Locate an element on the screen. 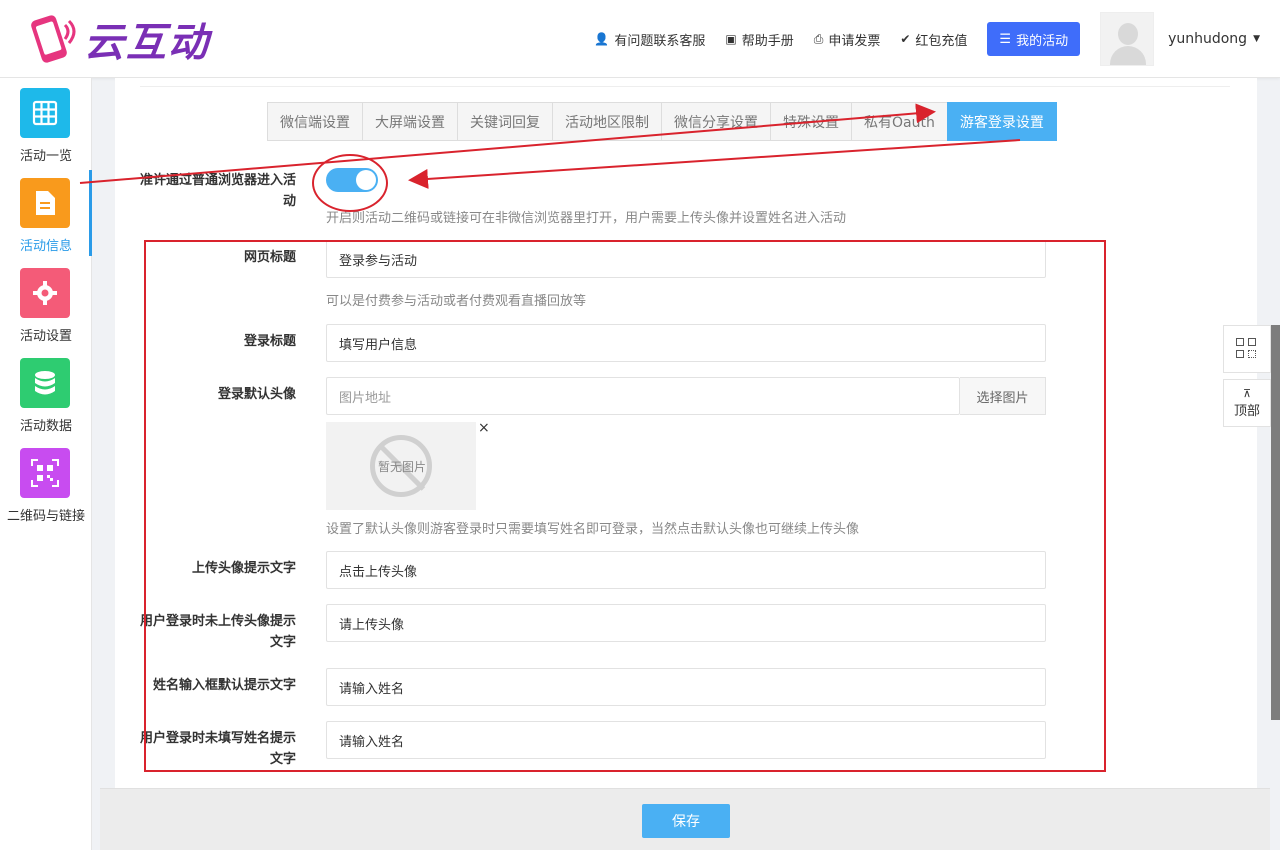 The image size is (1280, 850). sidebar-item-overview: 活动一览 is located at coordinates (46, 123).